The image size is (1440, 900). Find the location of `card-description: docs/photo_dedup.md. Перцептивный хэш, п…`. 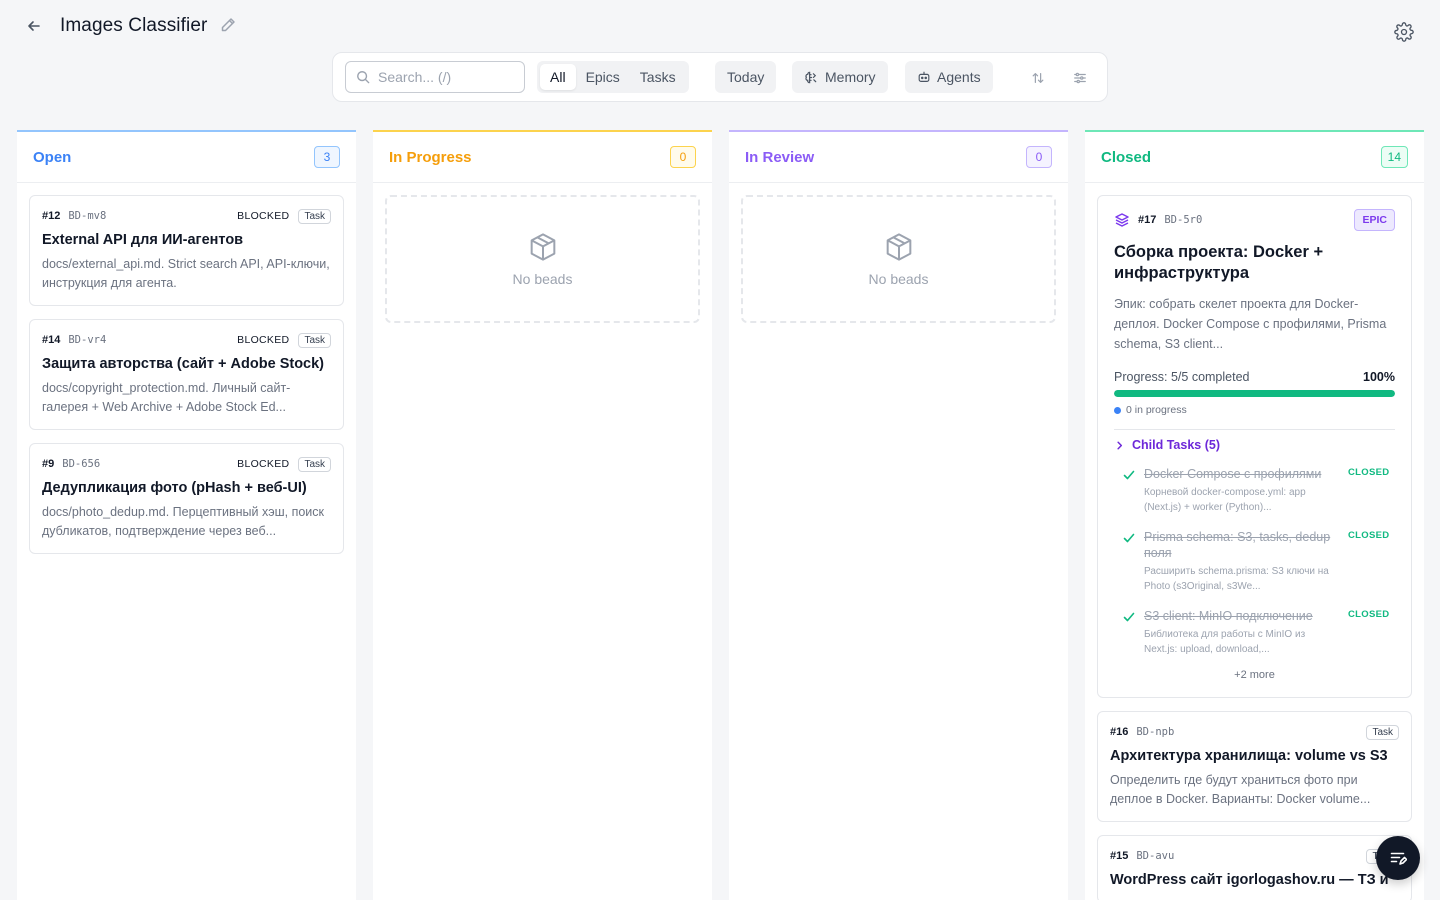

card-description: docs/photo_dedup.md. Перцептивный хэш, п… is located at coordinates (183, 521).